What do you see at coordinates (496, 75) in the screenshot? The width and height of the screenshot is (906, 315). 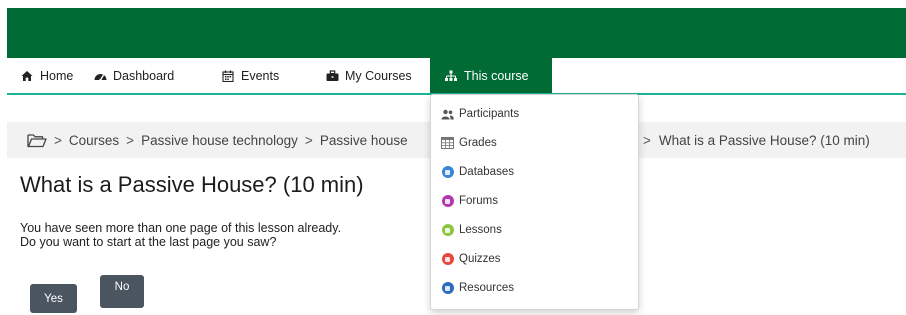 I see `nav-item-label: This course` at bounding box center [496, 75].